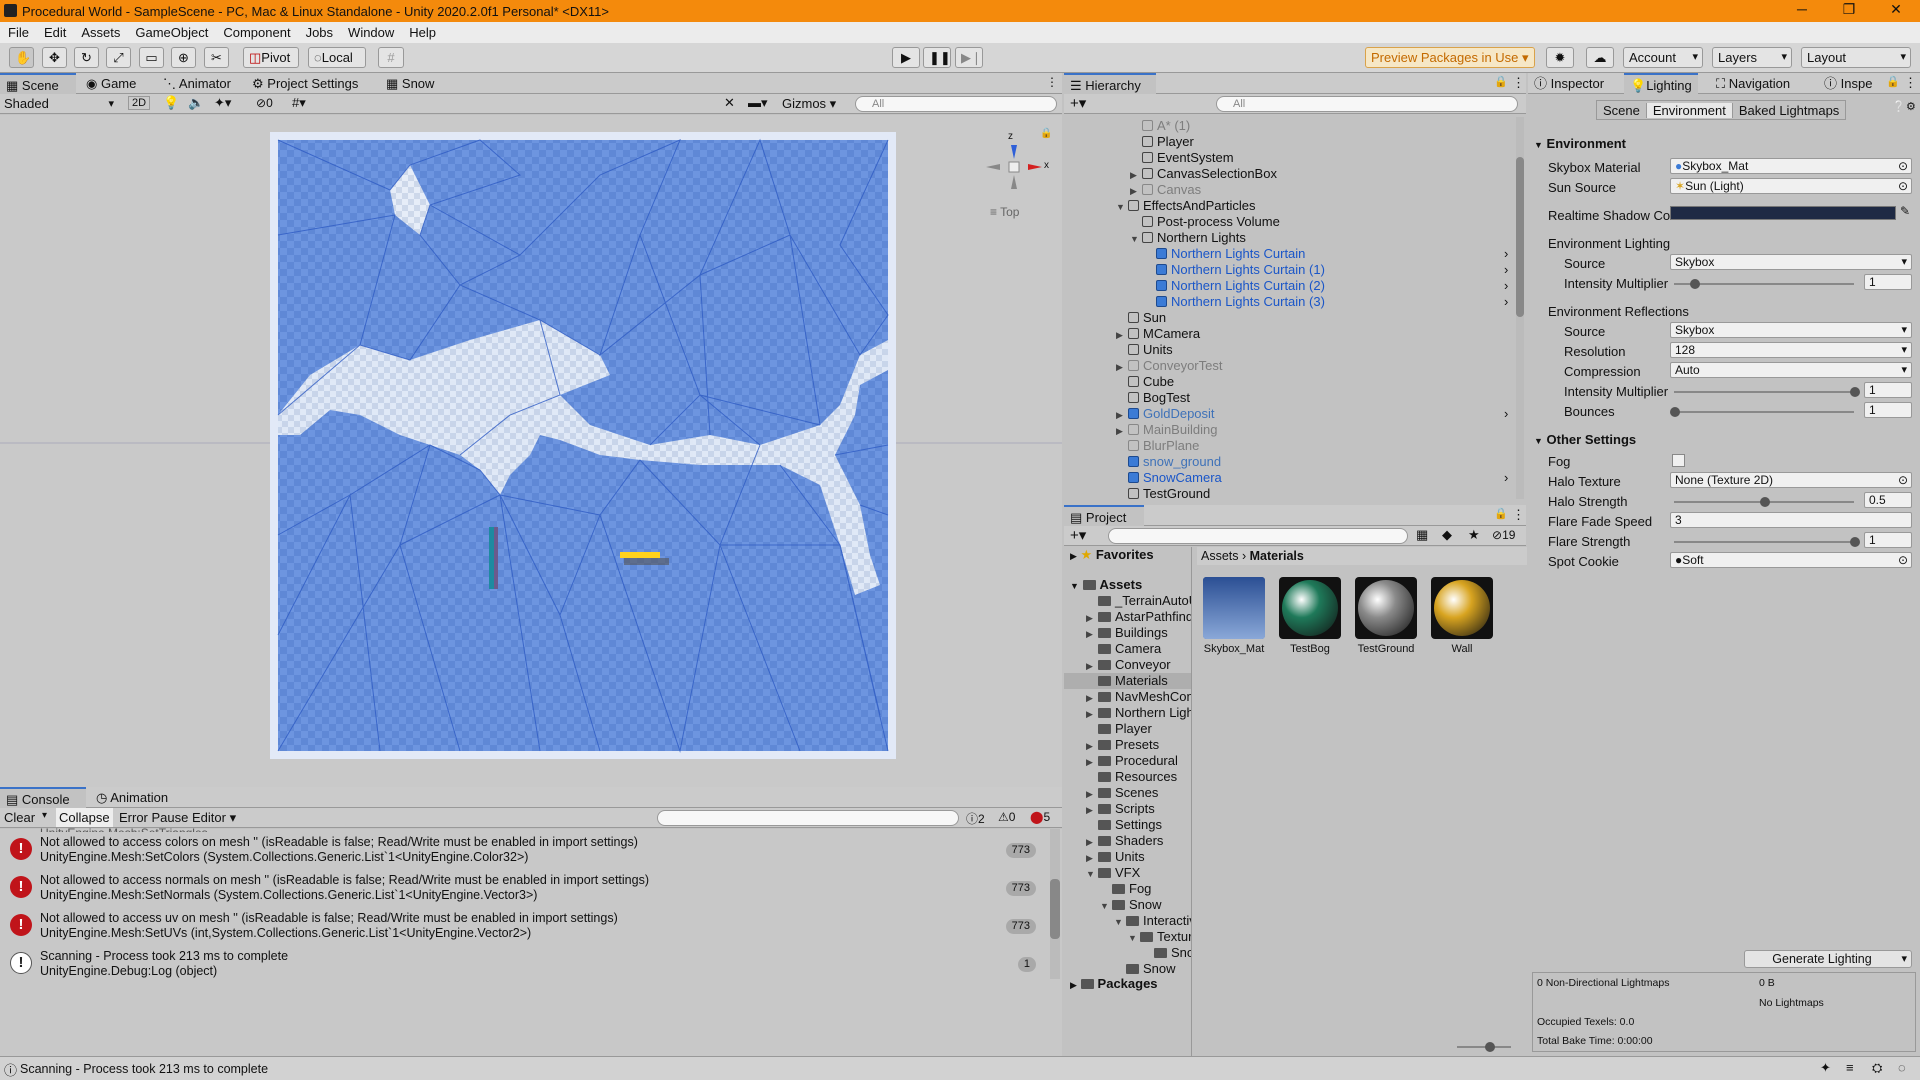  I want to click on folder-item: ▼ Interactiv, so click(1152, 921).